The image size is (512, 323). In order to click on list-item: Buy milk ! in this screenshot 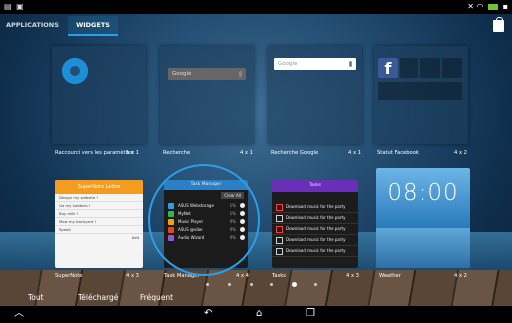, I will do `click(99, 214)`.